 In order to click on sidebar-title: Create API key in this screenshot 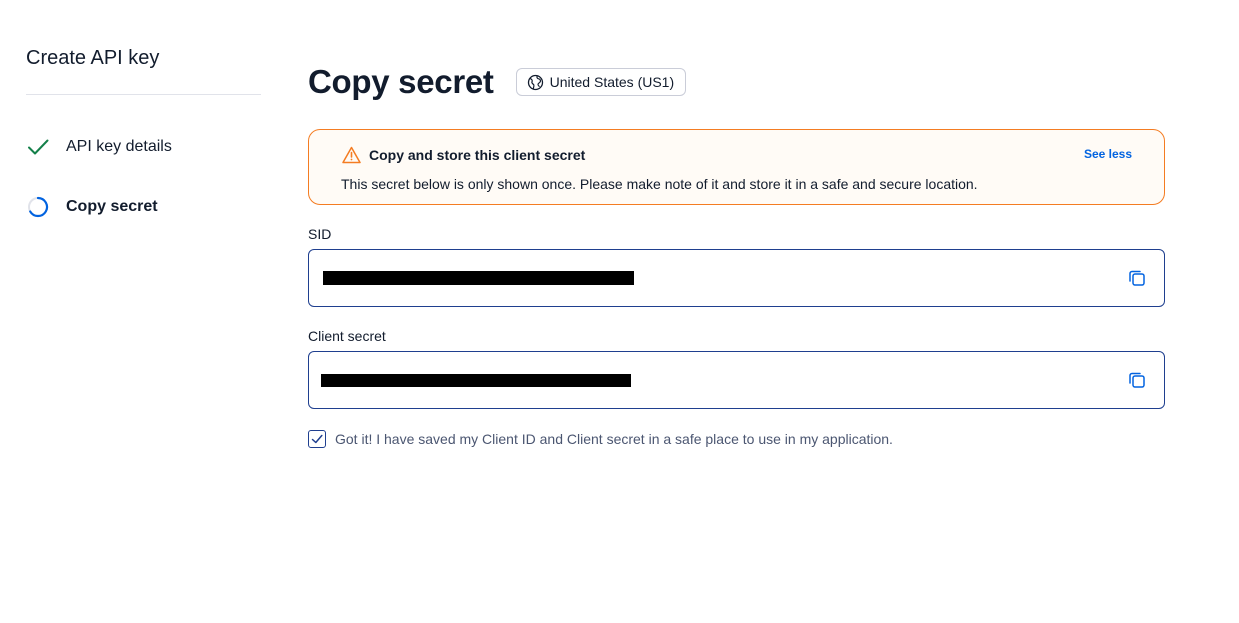, I will do `click(93, 58)`.